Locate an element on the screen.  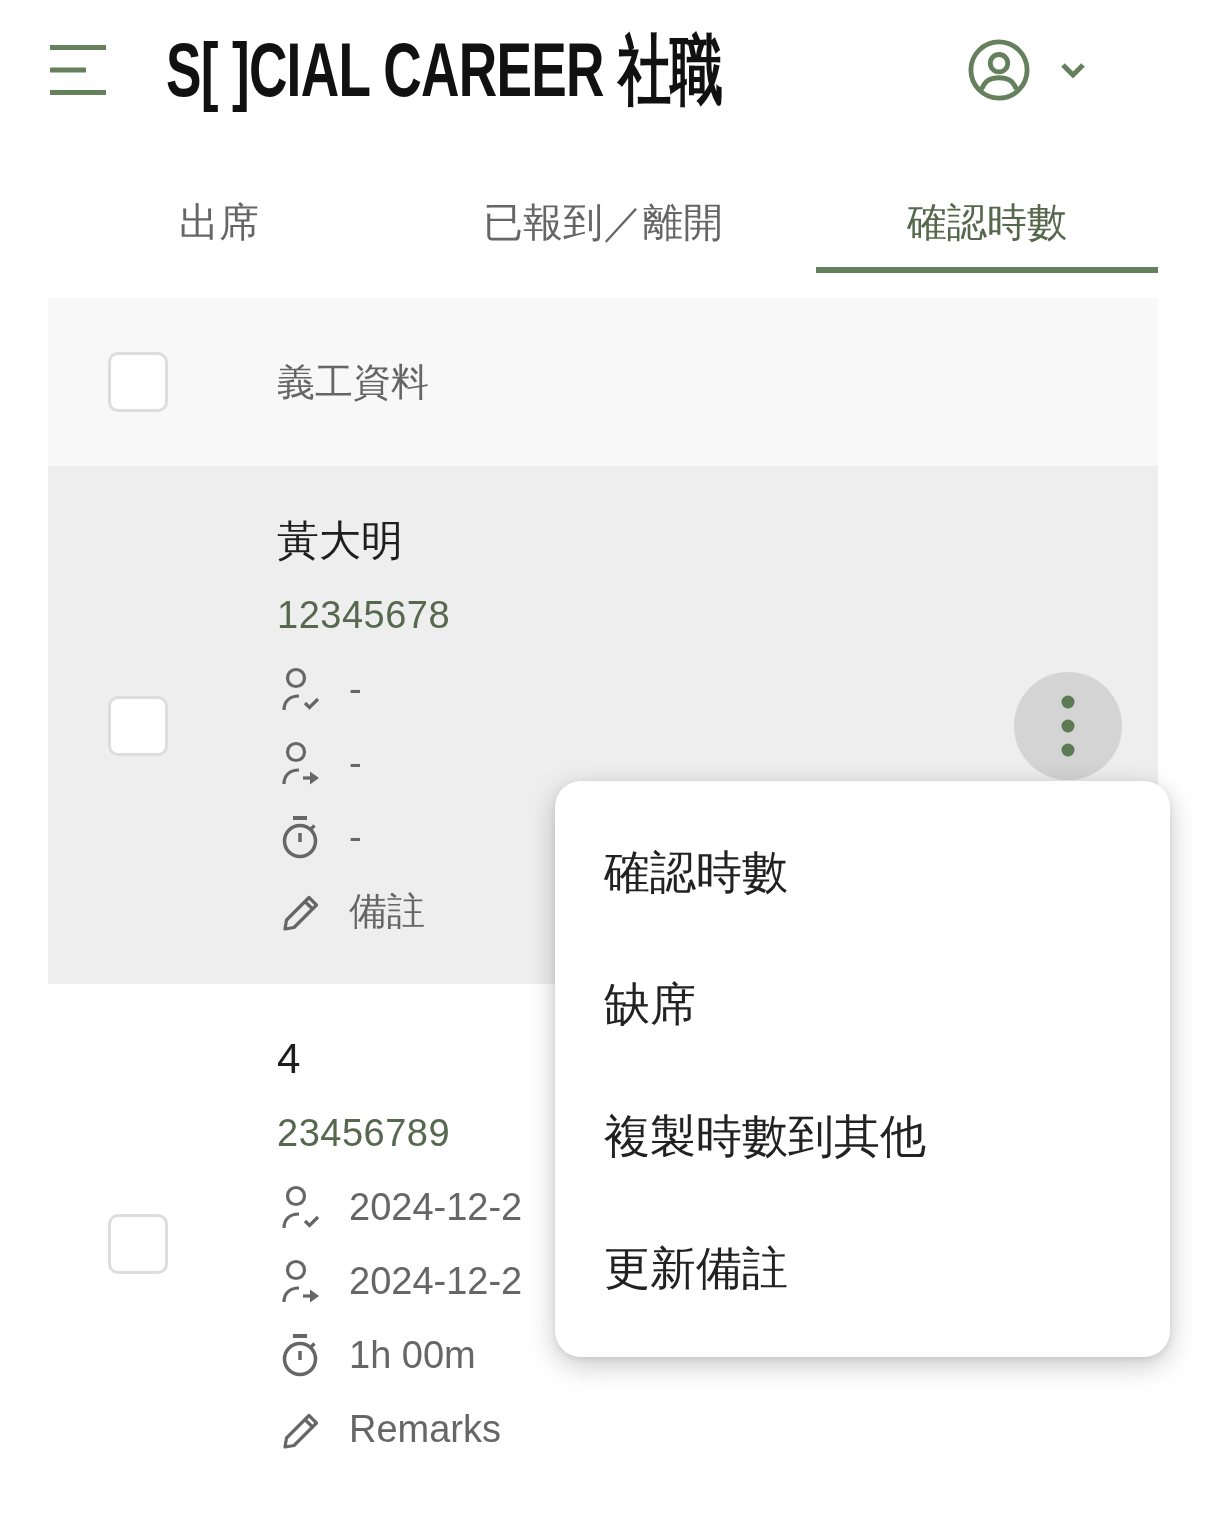
remarks-text: 備註 is located at coordinates (387, 911).